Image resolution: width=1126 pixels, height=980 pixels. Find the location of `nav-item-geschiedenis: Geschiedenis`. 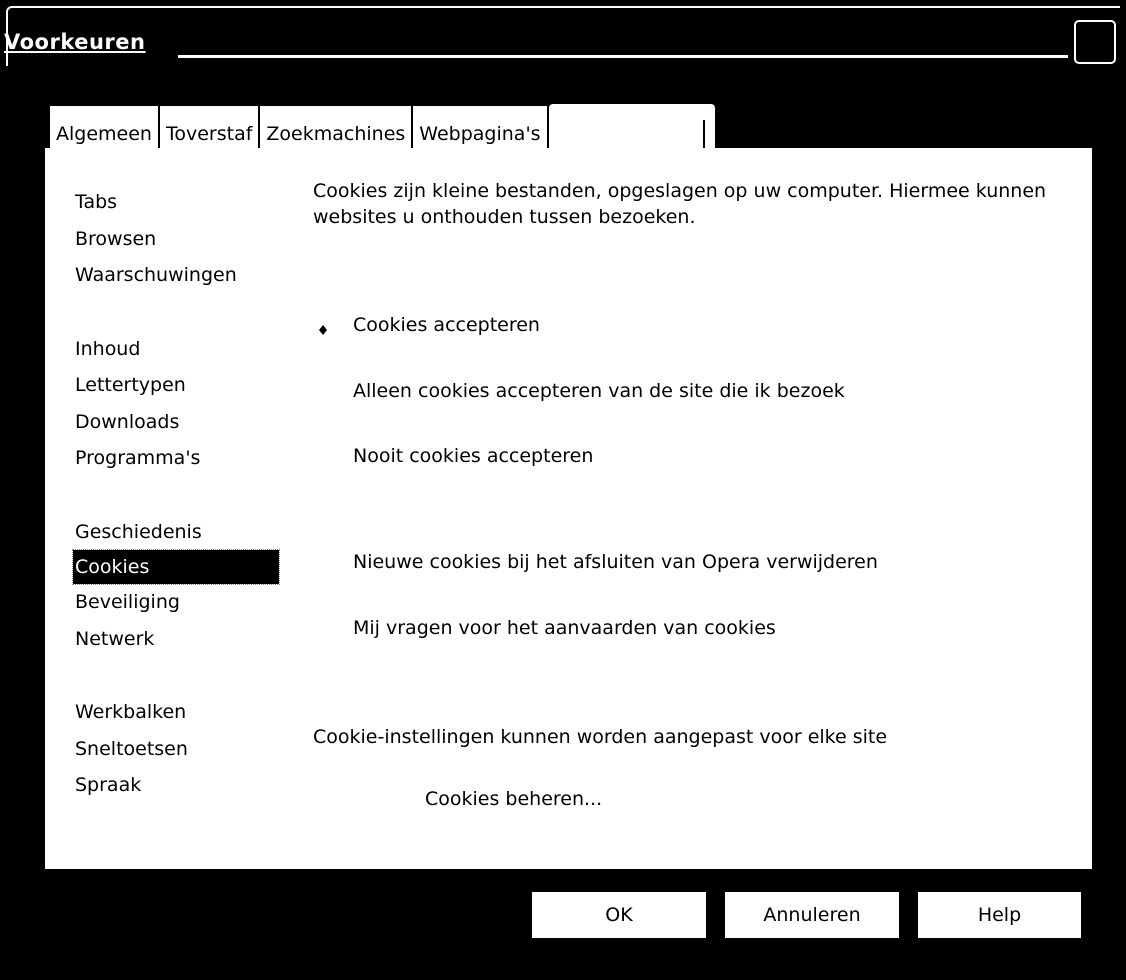

nav-item-geschiedenis: Geschiedenis is located at coordinates (178, 532).